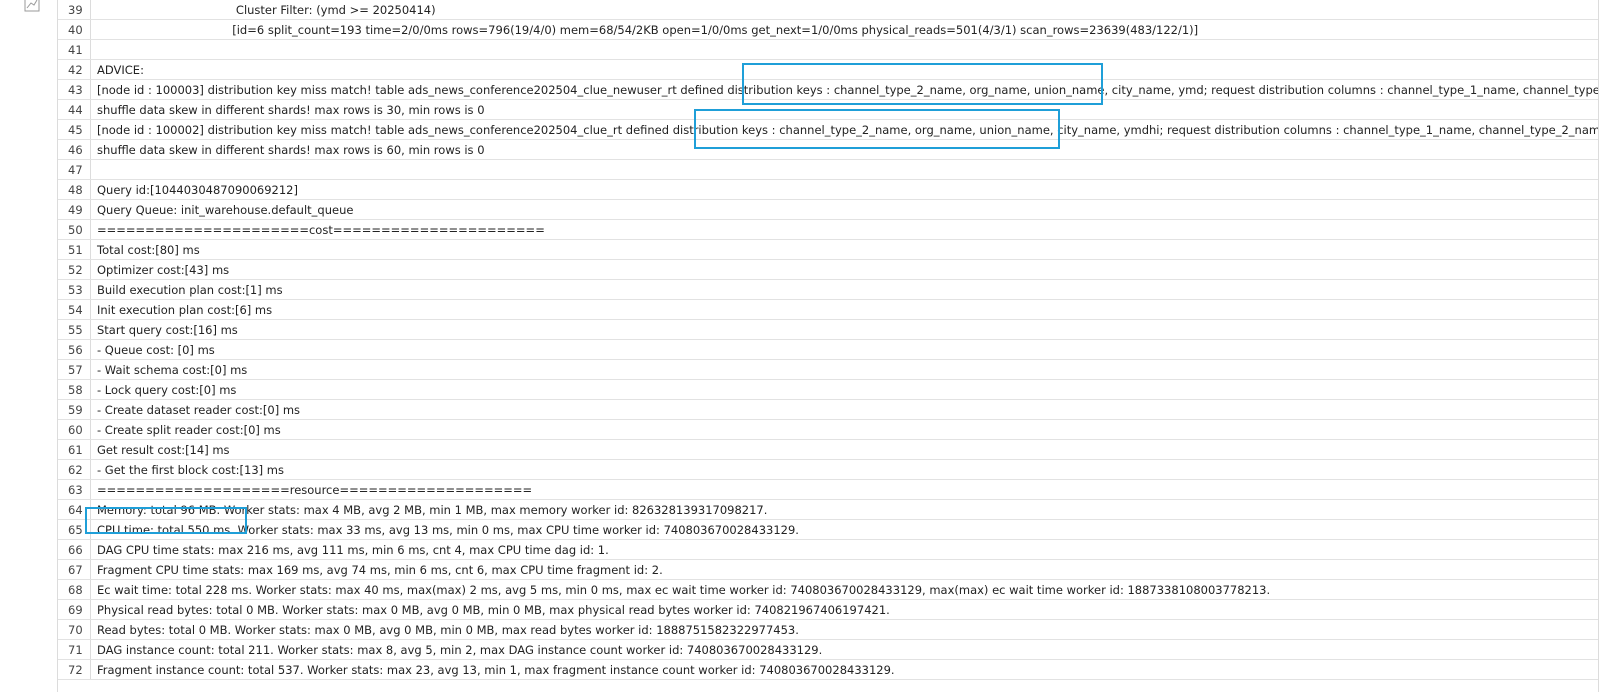  What do you see at coordinates (74, 49) in the screenshot?
I see `line-number: 41` at bounding box center [74, 49].